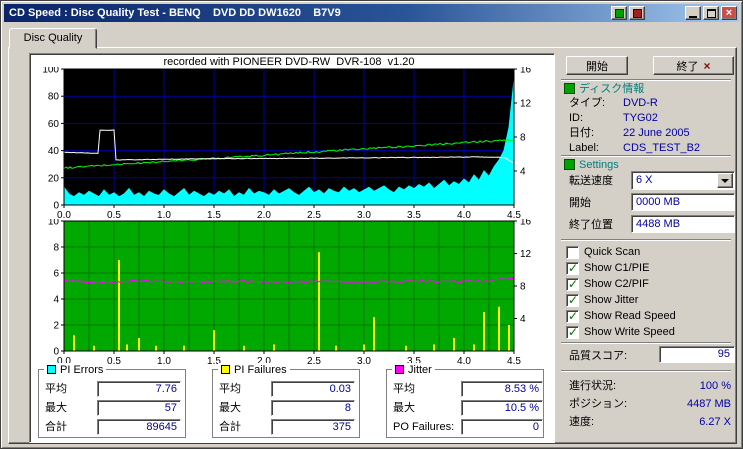  Describe the element at coordinates (526, 71) in the screenshot. I see `svg-text: 16` at that location.